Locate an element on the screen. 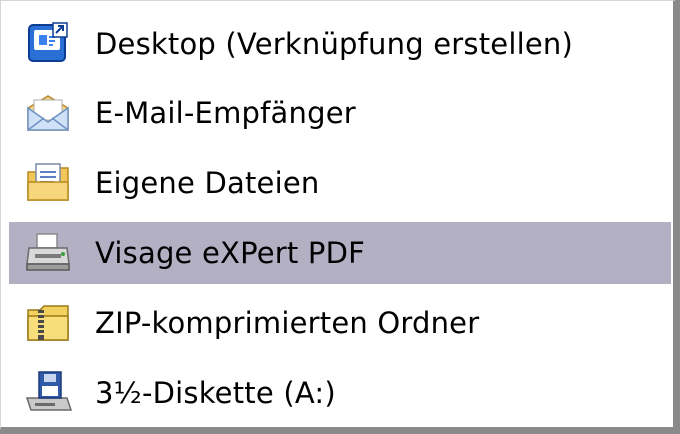  menu-item-label: Visage eXPert PDF is located at coordinates (230, 253).